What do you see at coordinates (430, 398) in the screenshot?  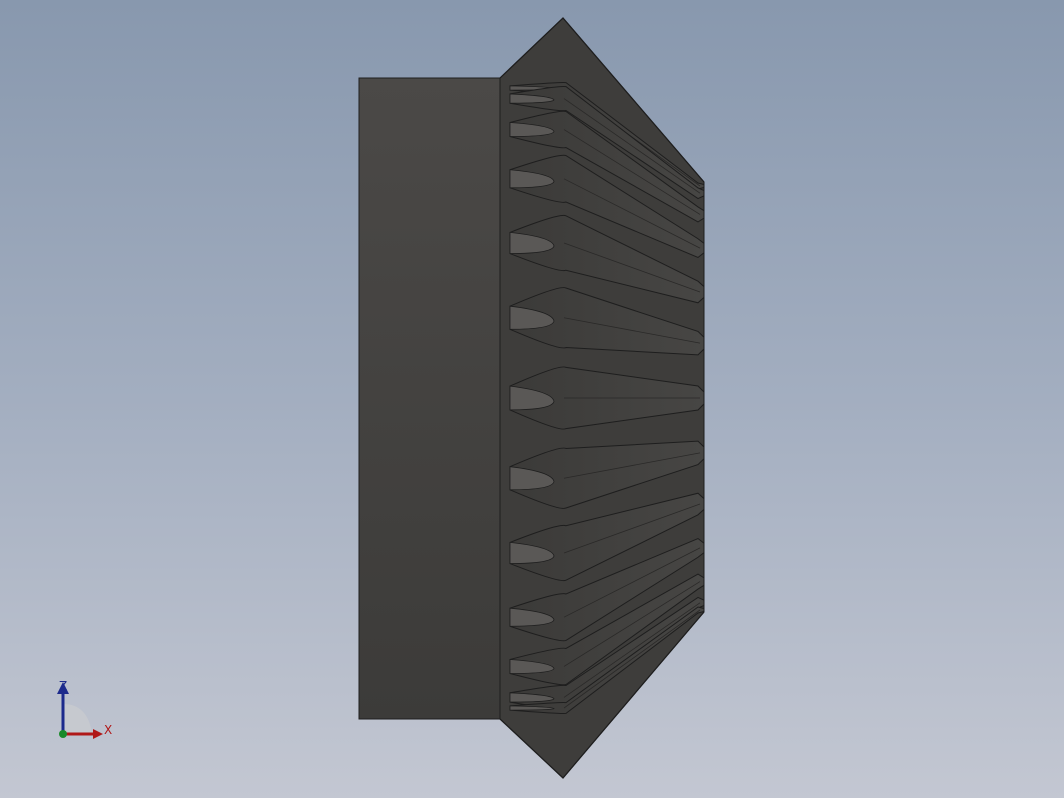 I see `gear-hub` at bounding box center [430, 398].